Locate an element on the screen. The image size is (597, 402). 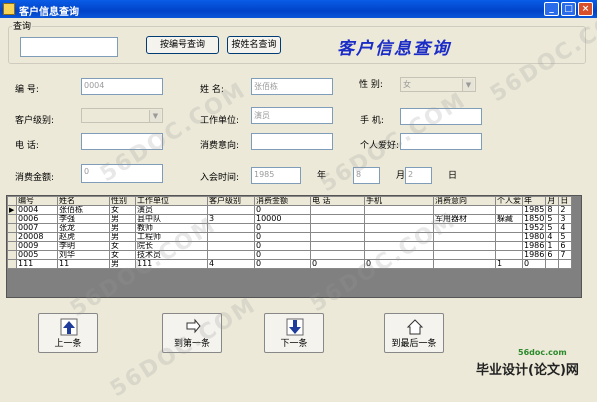
table-cell: 6 is located at coordinates (565, 246).